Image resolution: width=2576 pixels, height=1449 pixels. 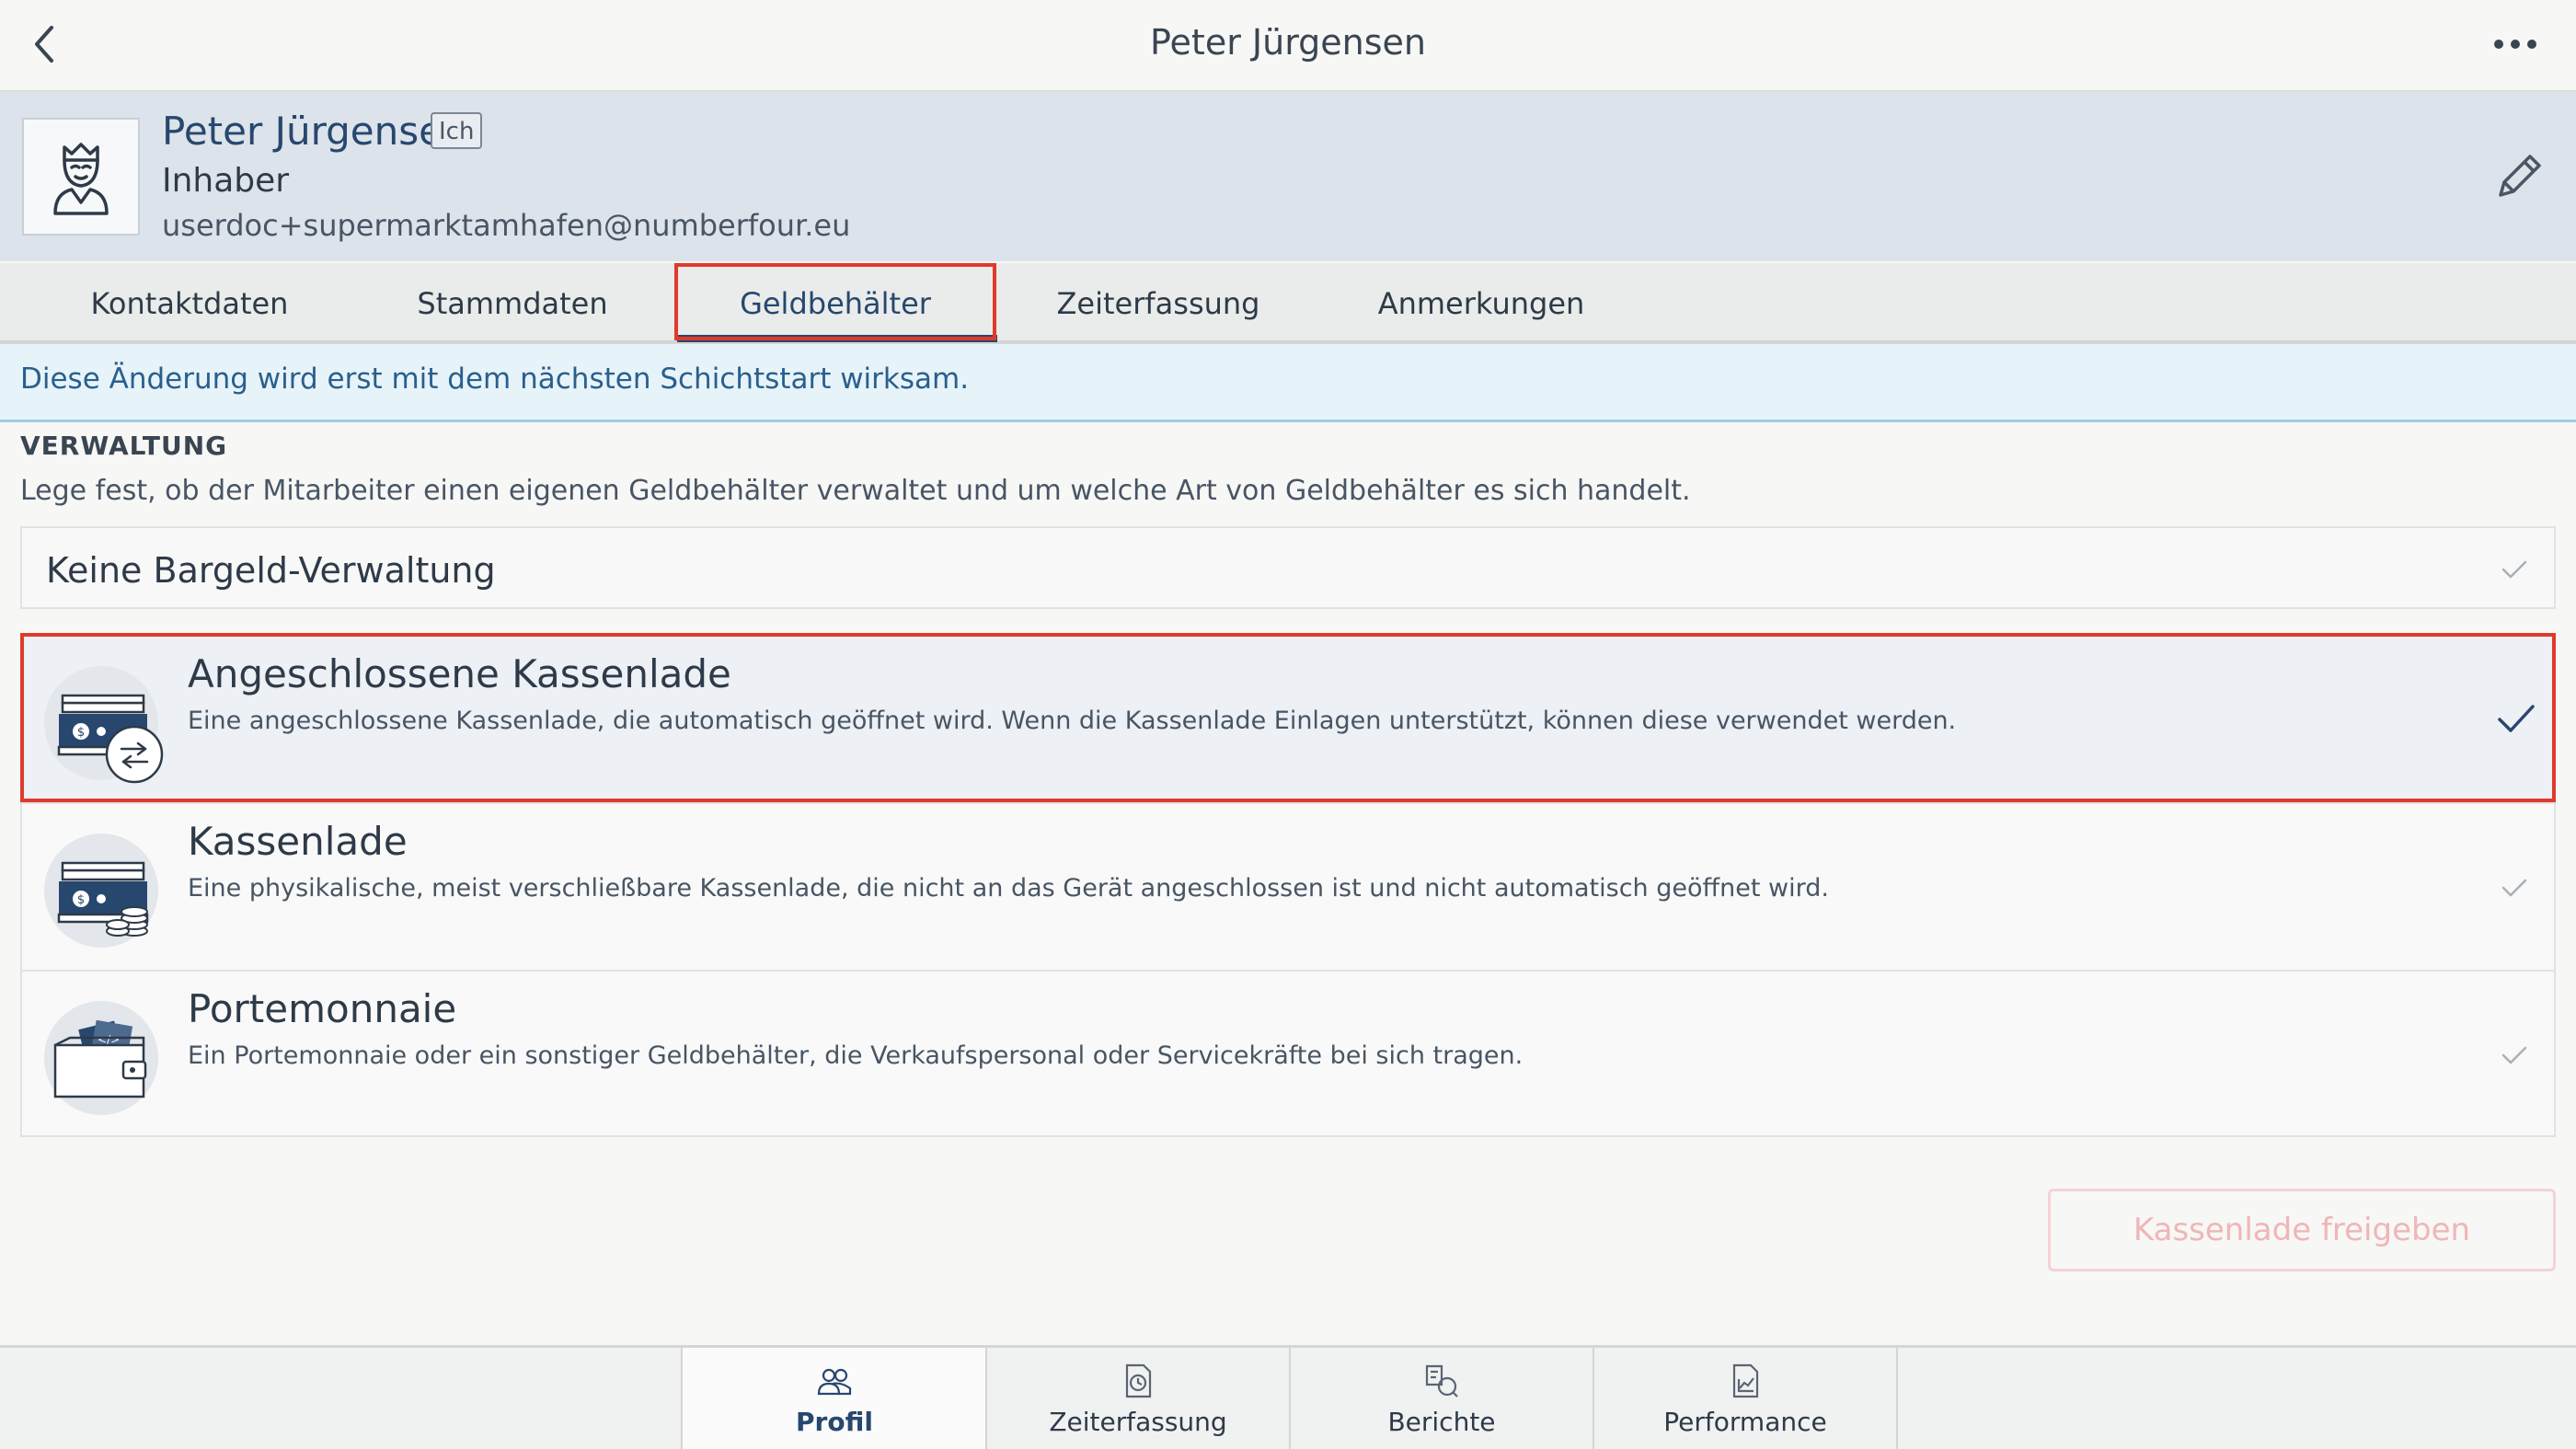 I want to click on more-options-button, so click(x=2515, y=44).